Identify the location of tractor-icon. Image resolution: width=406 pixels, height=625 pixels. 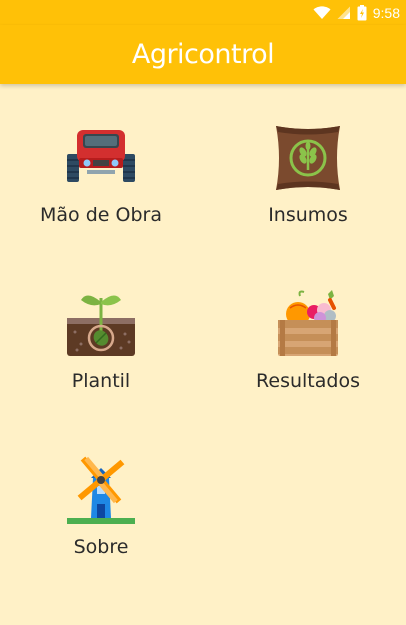
(101, 158).